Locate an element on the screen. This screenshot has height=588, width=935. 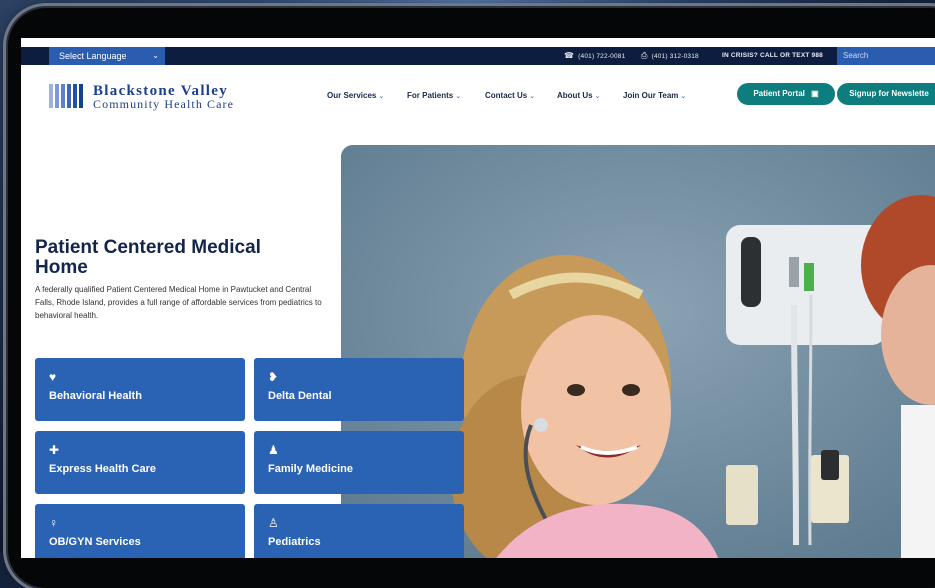
nav-about-us: About Us ⌄ is located at coordinates (578, 95).